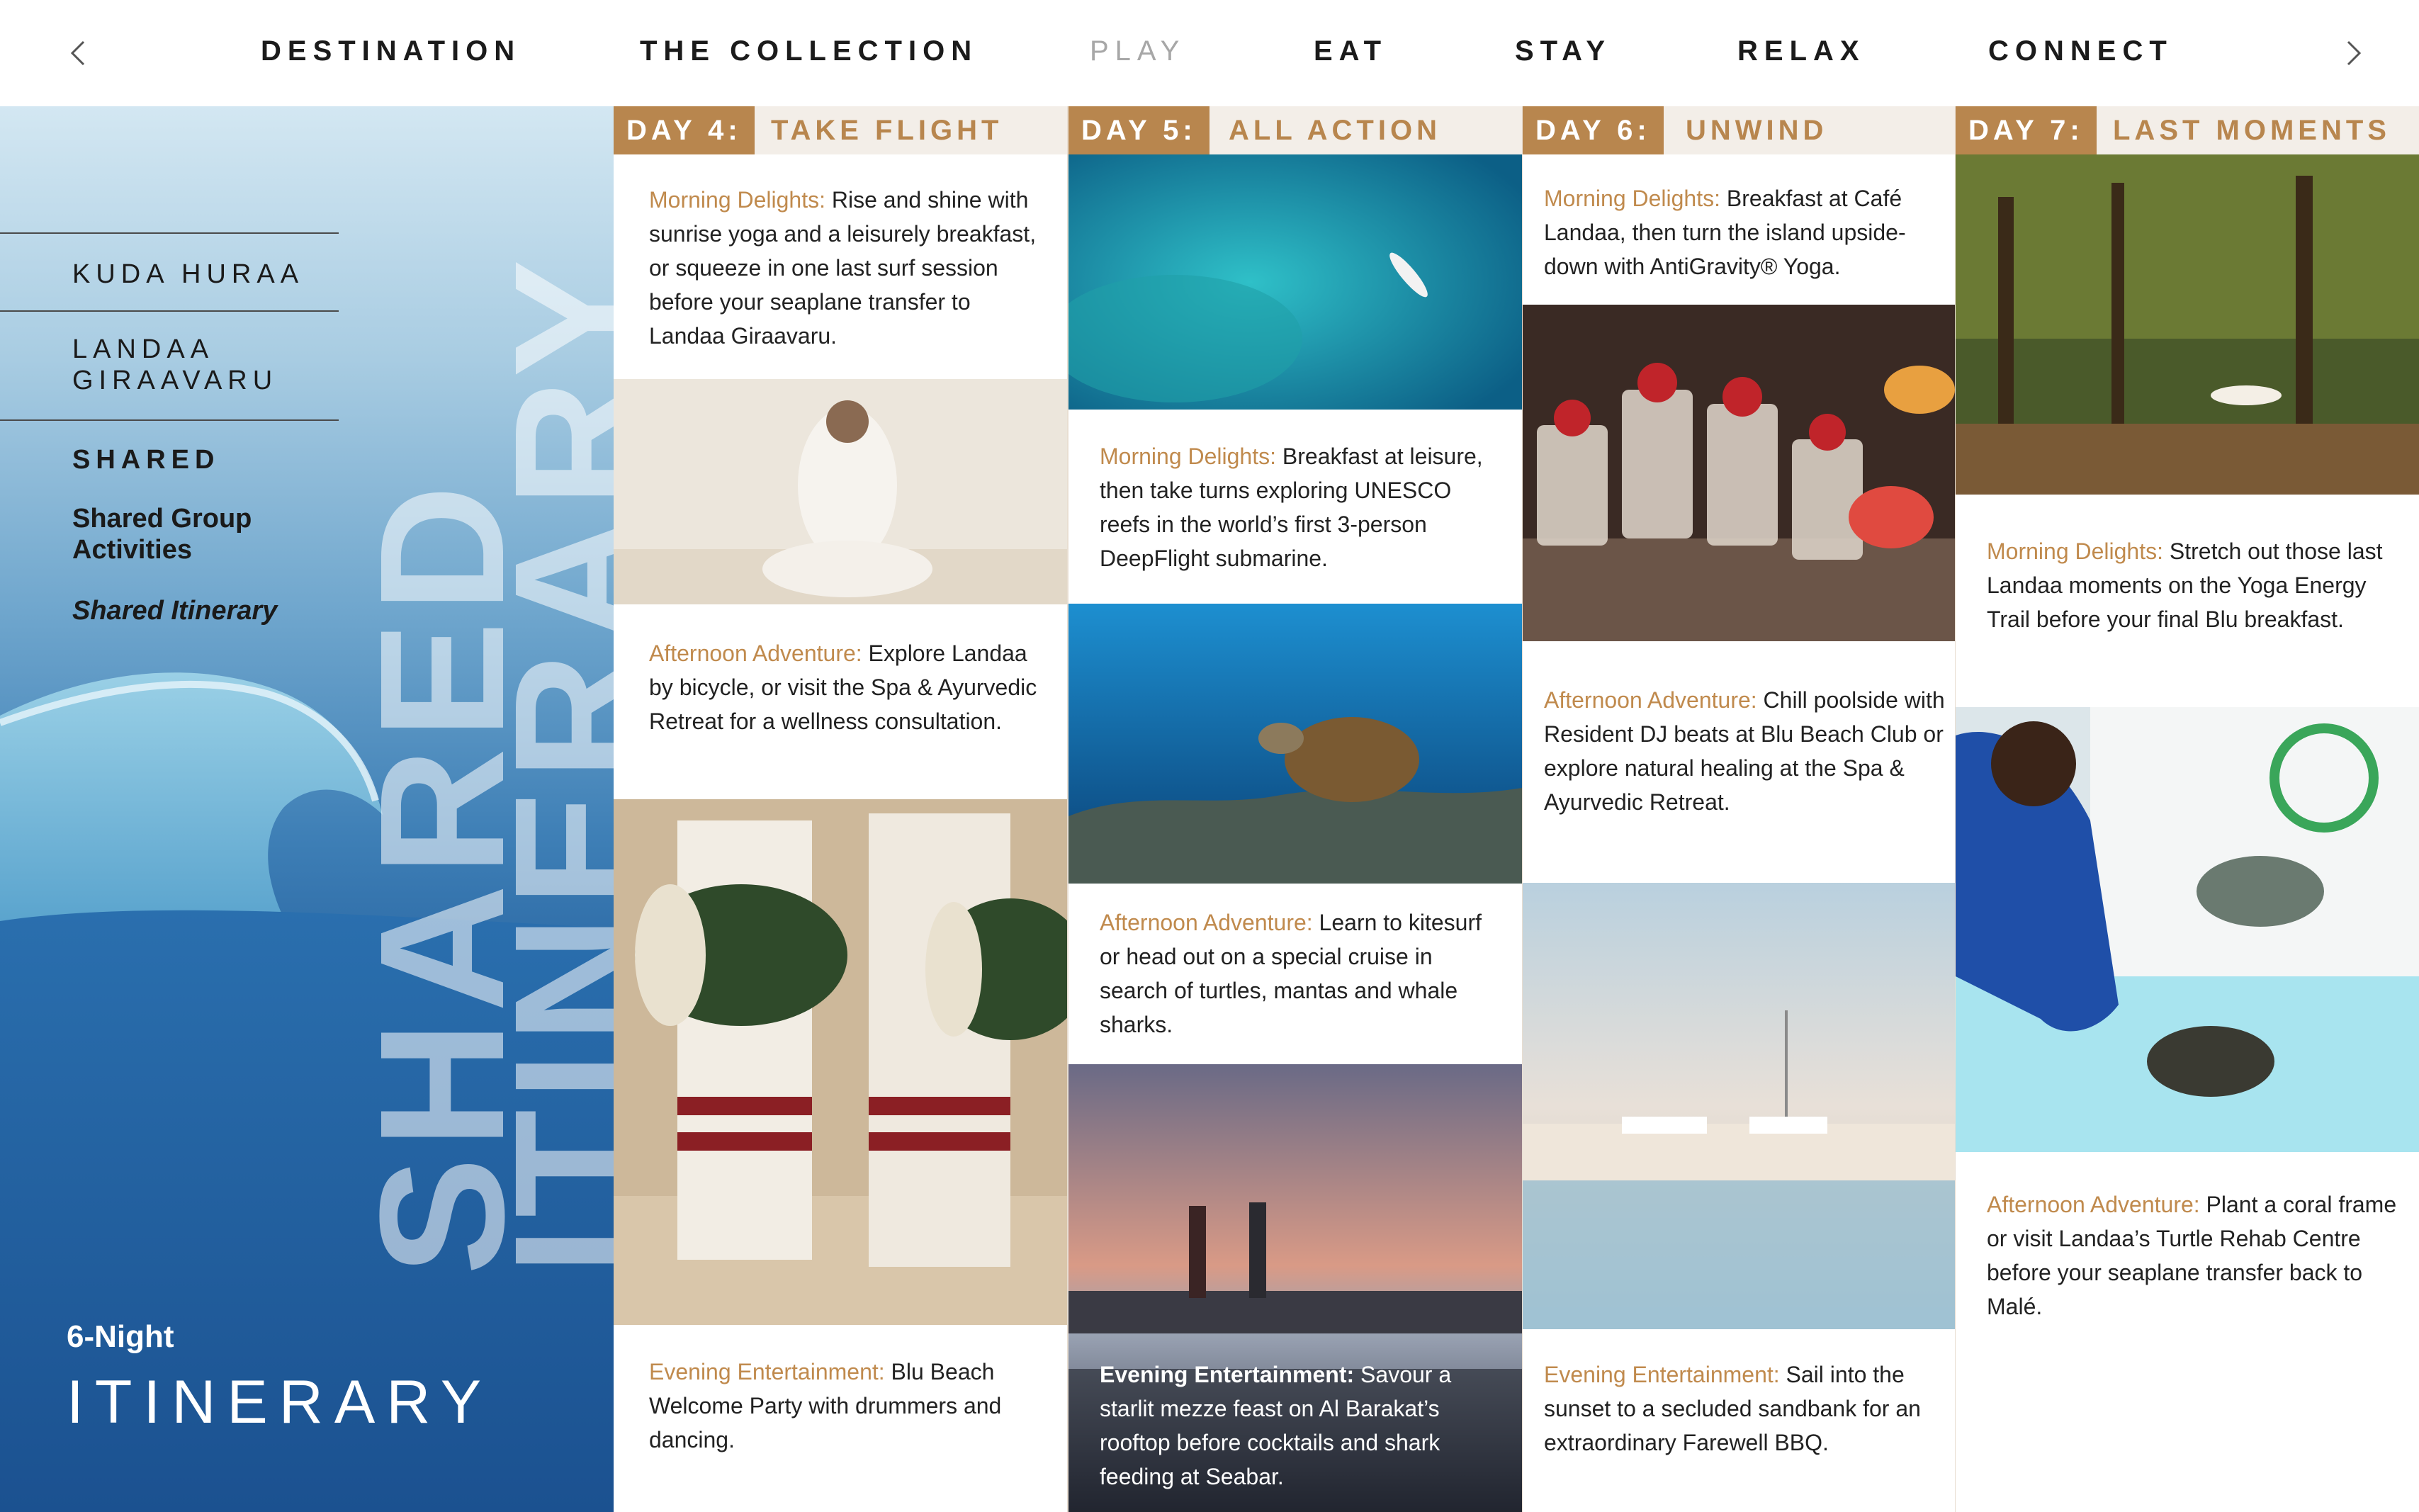 Image resolution: width=2419 pixels, height=1512 pixels. I want to click on submarine-photo, so click(1295, 282).